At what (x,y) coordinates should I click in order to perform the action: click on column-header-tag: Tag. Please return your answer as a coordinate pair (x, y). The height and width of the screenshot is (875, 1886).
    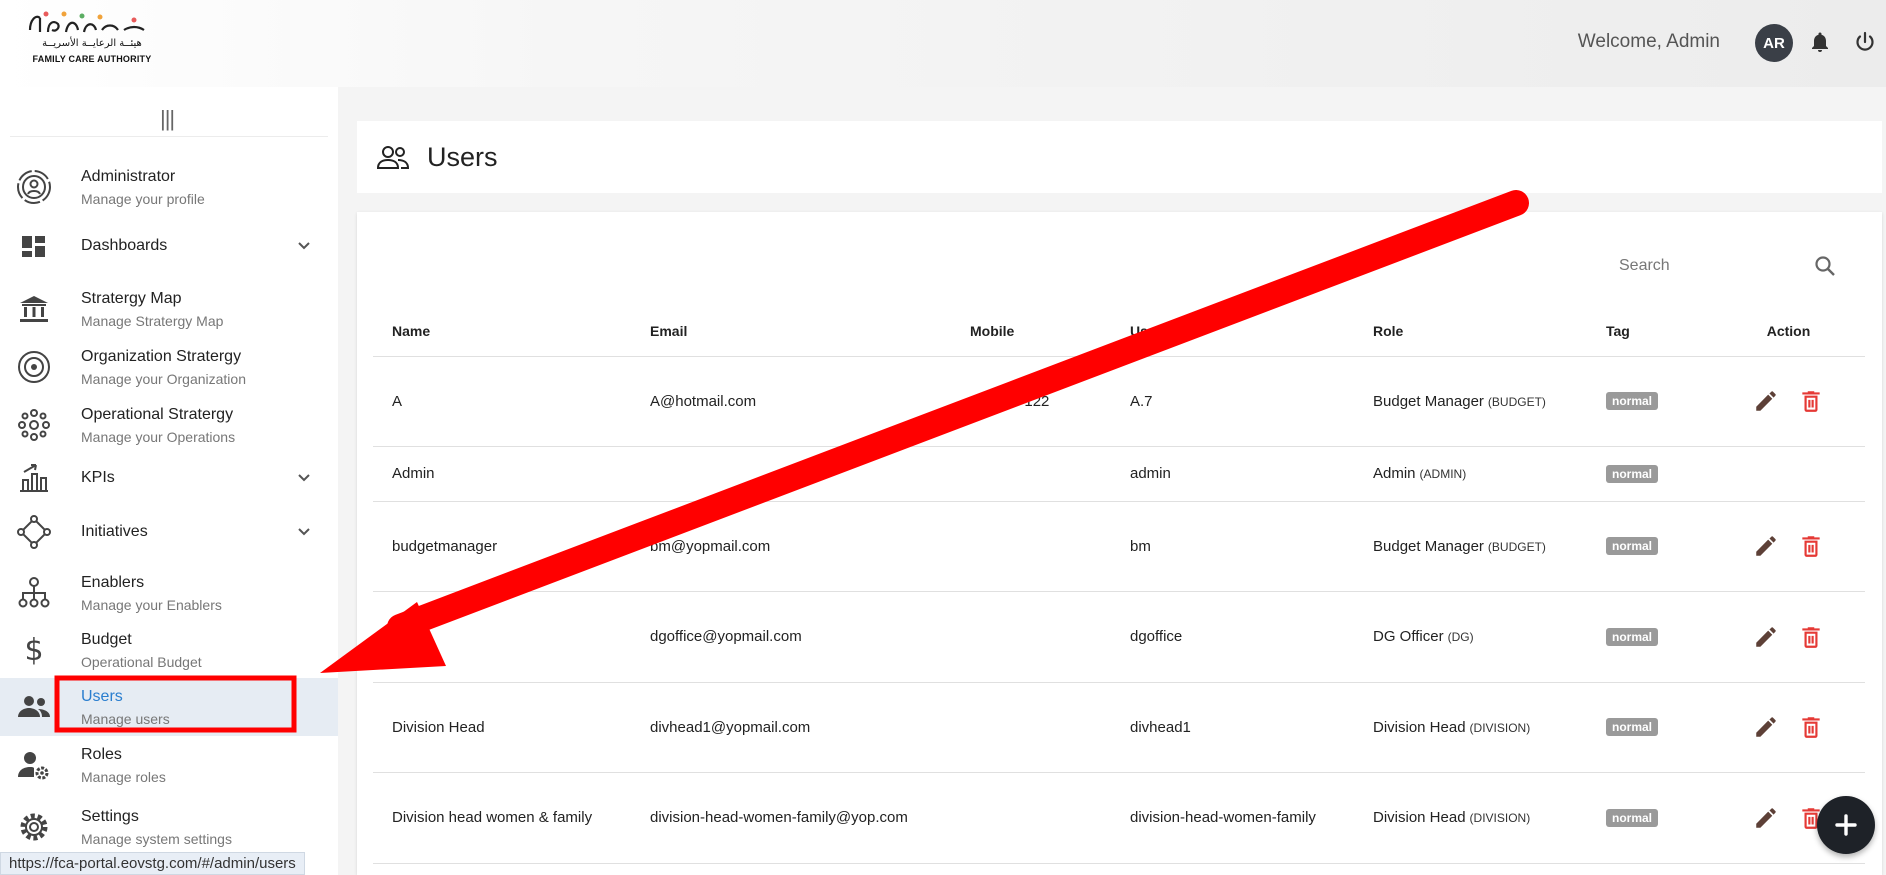
    Looking at the image, I should click on (1649, 331).